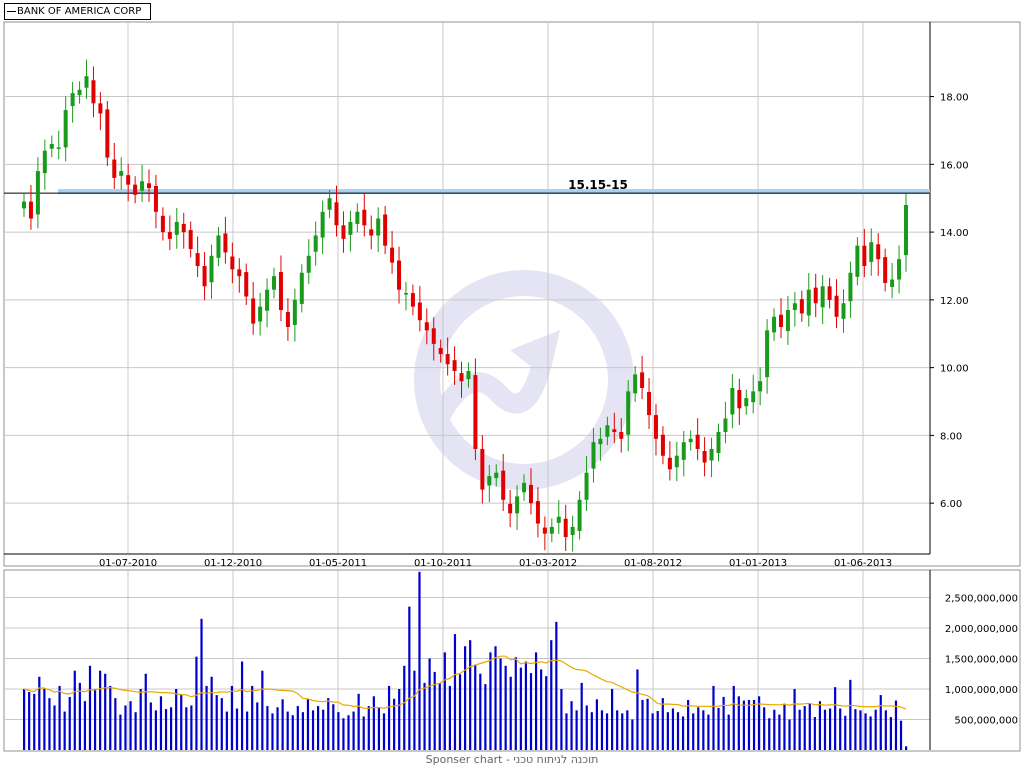  Describe the element at coordinates (598, 185) in the screenshot. I see `level-annotation: 15.15-15` at that location.